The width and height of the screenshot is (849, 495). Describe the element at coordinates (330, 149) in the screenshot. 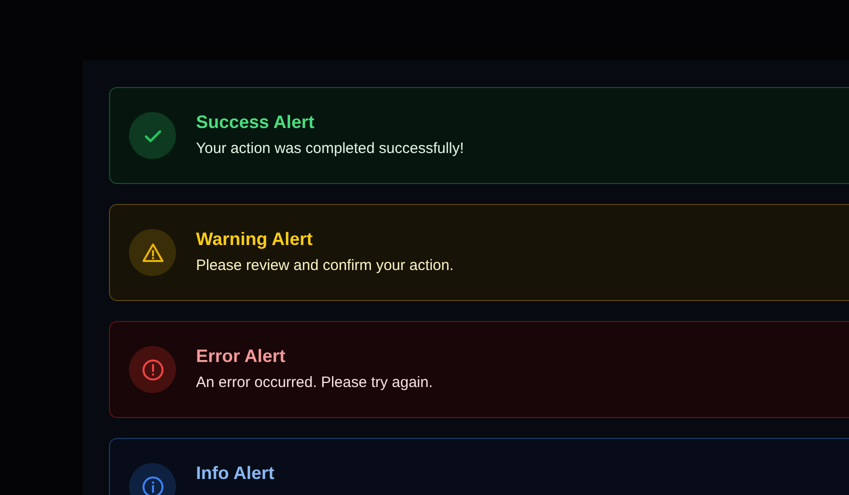

I see `alert-message: Your action was completed successfully!` at that location.